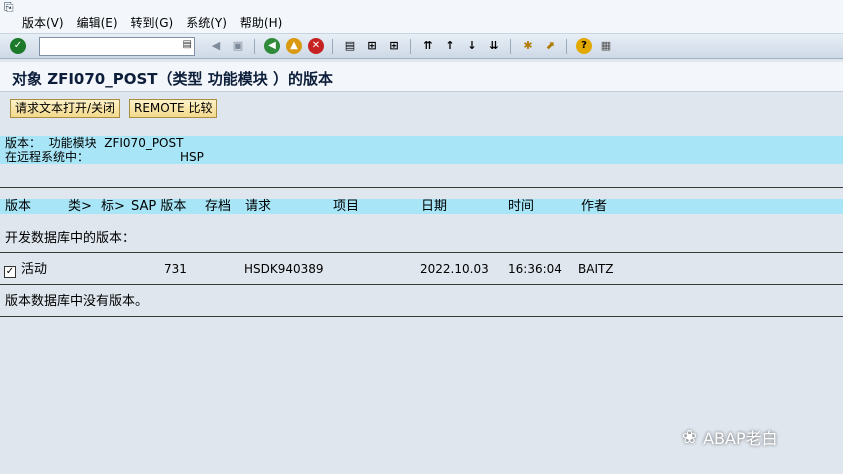 The width and height of the screenshot is (843, 474). What do you see at coordinates (454, 269) in the screenshot?
I see `row-date: 2022.10.03` at bounding box center [454, 269].